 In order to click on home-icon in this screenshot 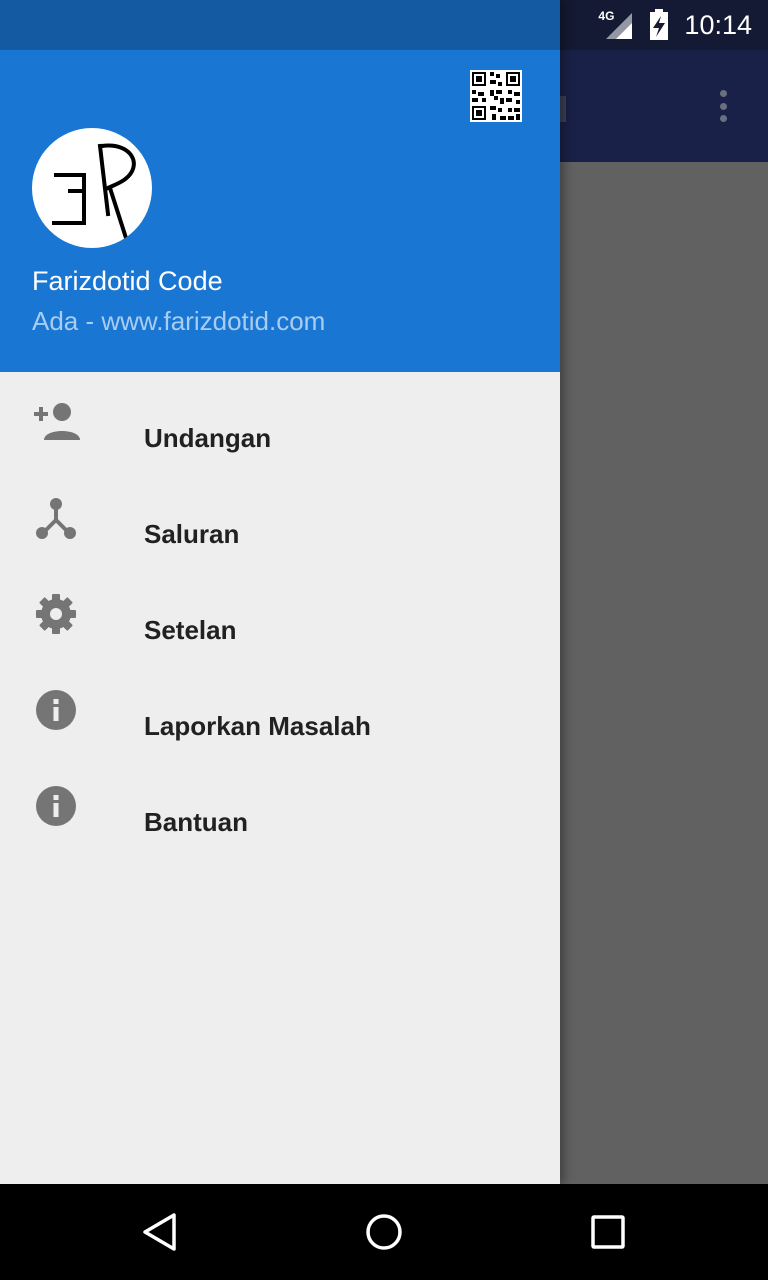, I will do `click(384, 1232)`.